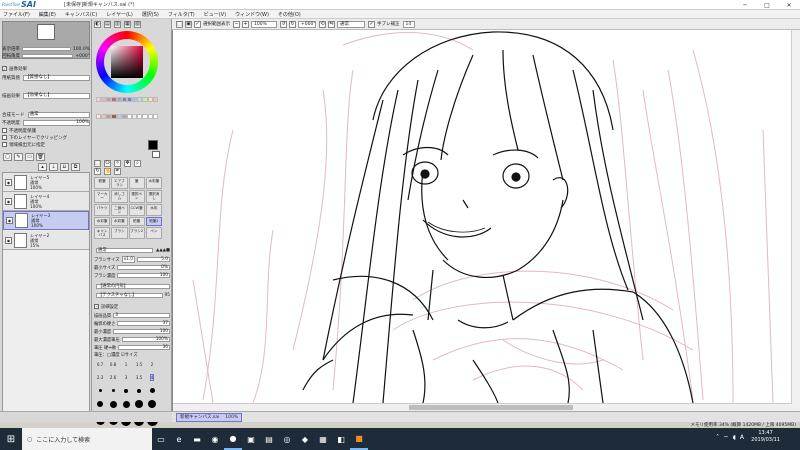 The width and height of the screenshot is (800, 450). I want to click on reset-rotation-icon: ⟲, so click(322, 24).